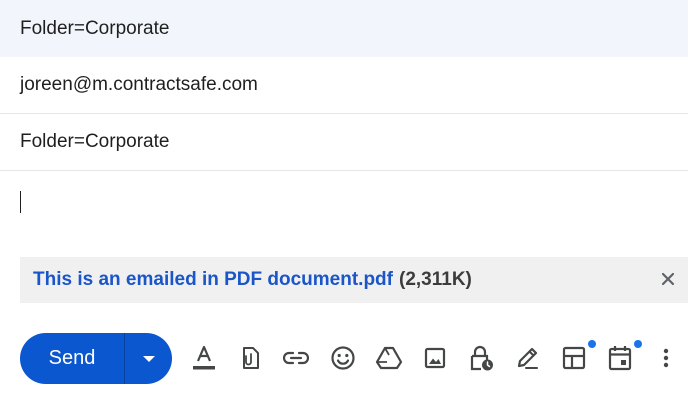  I want to click on attach-files-icon, so click(251, 358).